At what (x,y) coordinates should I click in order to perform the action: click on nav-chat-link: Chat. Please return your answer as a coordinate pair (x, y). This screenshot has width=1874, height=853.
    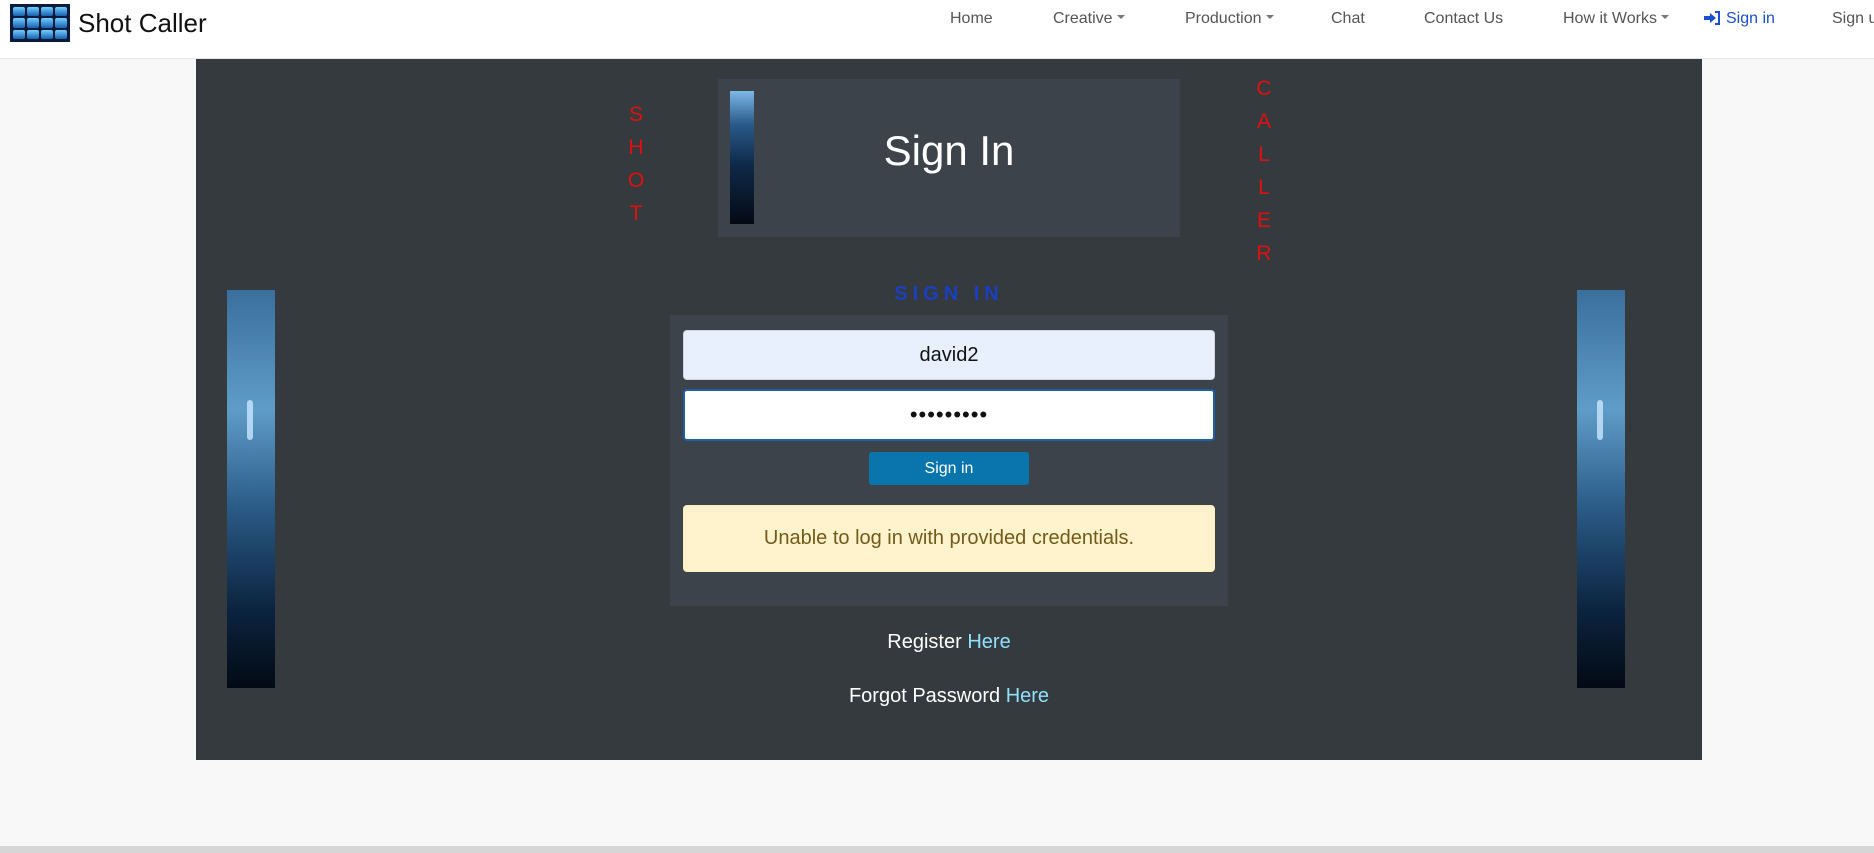
    Looking at the image, I should click on (1348, 19).